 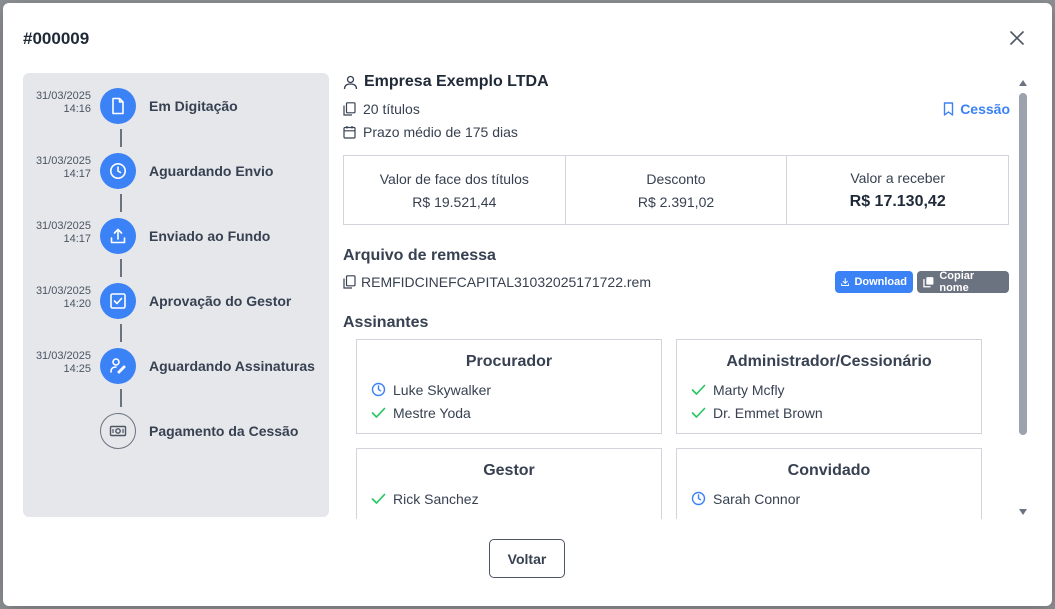 I want to click on step-time: 14:17, so click(x=77, y=239).